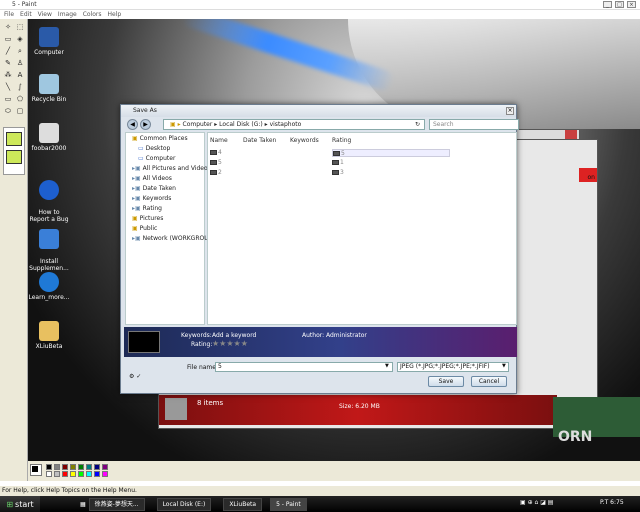 The height and width of the screenshot is (512, 640). Describe the element at coordinates (45, 14) in the screenshot. I see `menu-view: View` at that location.